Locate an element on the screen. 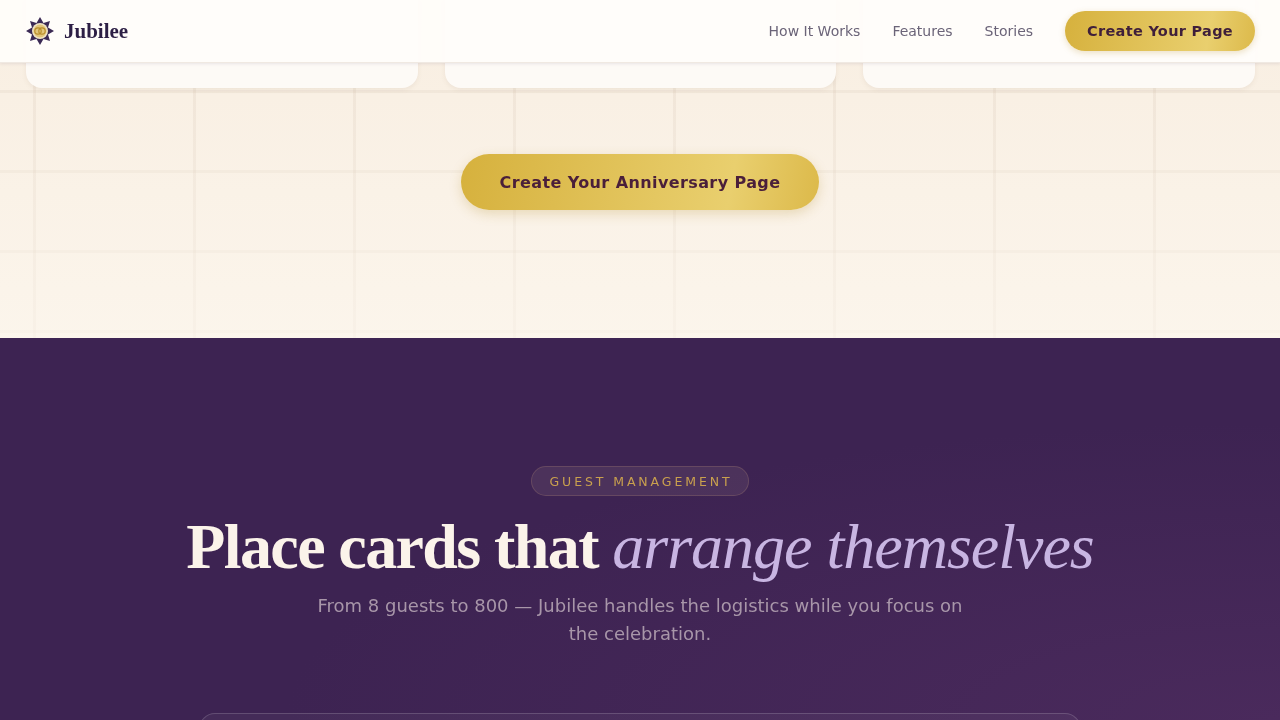 Image resolution: width=1280 pixels, height=720 pixels. section-tag: GUEST MANAGEMENT is located at coordinates (640, 481).